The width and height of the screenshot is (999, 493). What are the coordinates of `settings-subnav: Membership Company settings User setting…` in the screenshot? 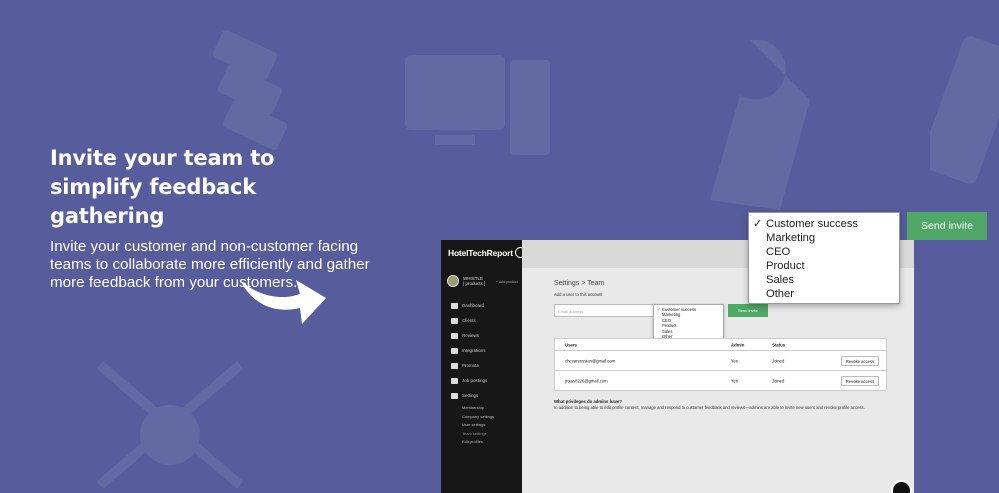 It's located at (478, 425).